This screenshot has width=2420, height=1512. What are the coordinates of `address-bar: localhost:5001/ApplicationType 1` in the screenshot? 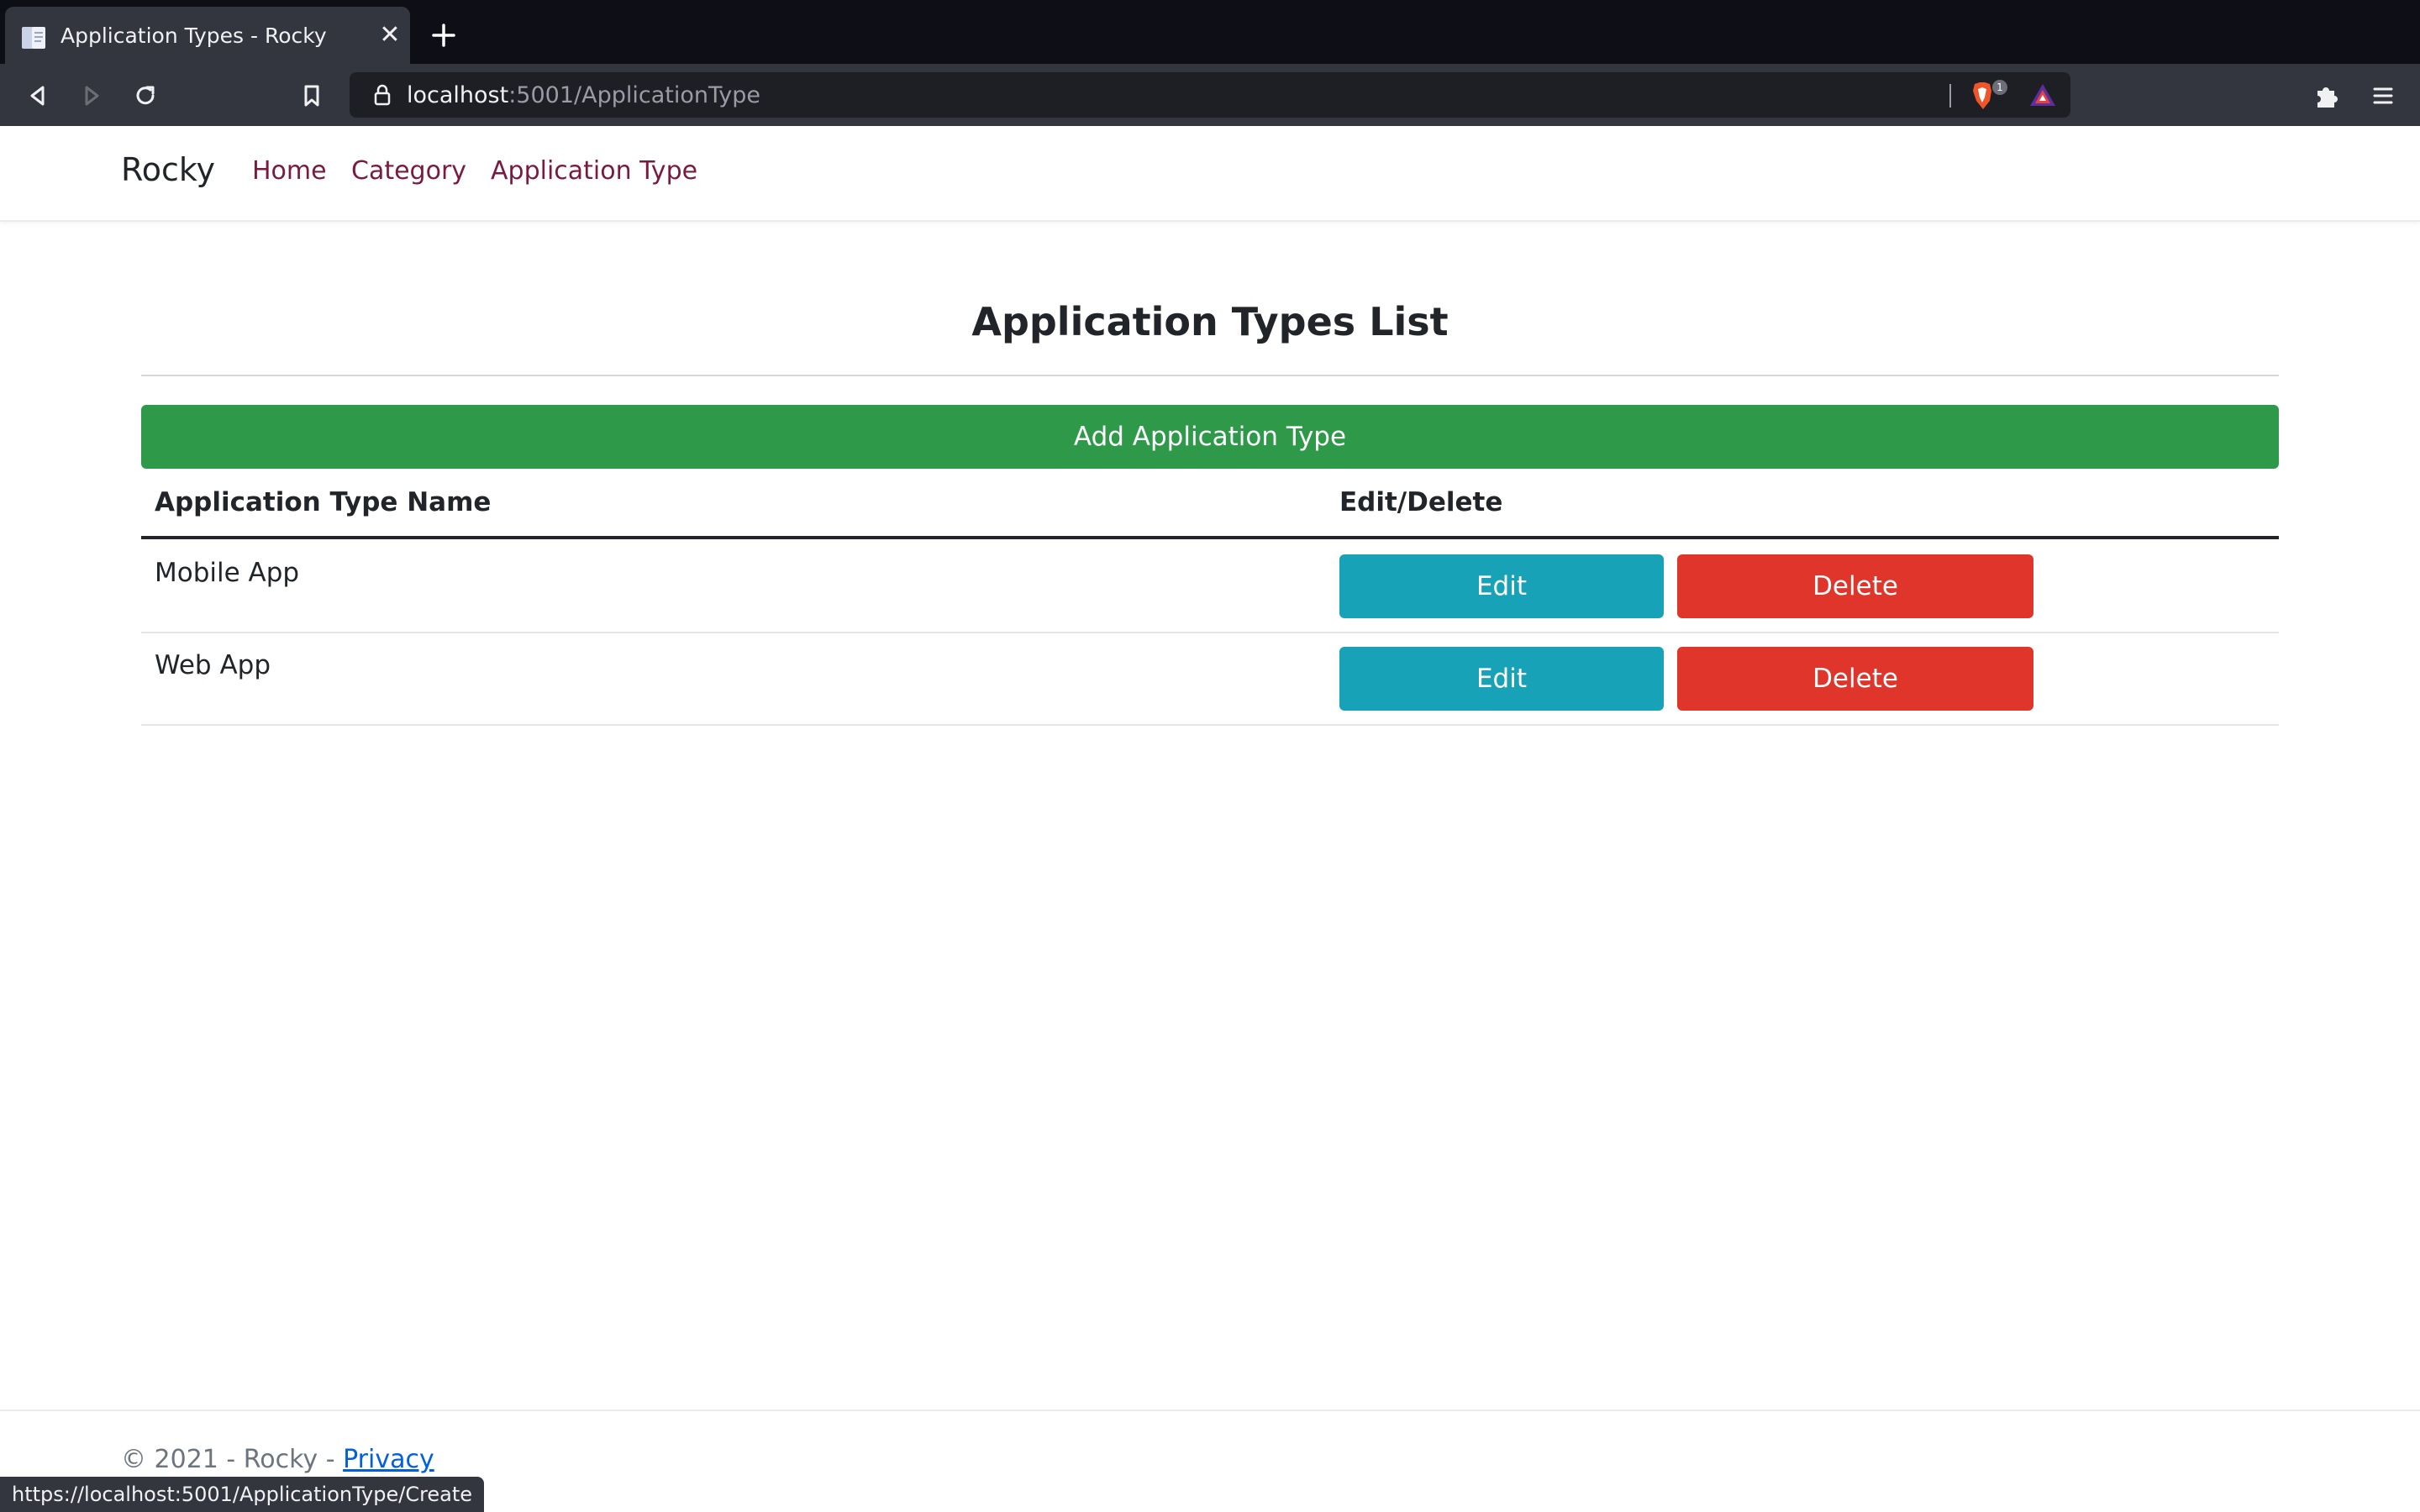 It's located at (1210, 95).